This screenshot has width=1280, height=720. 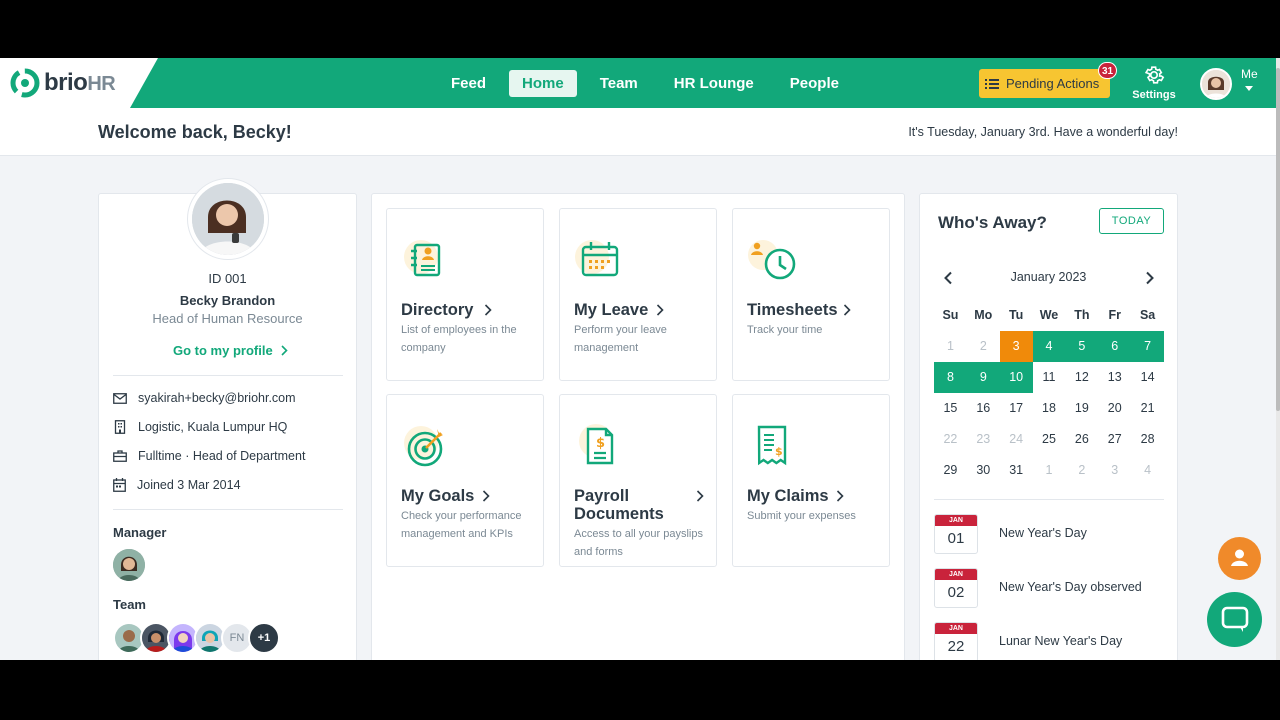 I want to click on calendar-week-row: 8 9 10 11 12 13 14, so click(x=1049, y=377).